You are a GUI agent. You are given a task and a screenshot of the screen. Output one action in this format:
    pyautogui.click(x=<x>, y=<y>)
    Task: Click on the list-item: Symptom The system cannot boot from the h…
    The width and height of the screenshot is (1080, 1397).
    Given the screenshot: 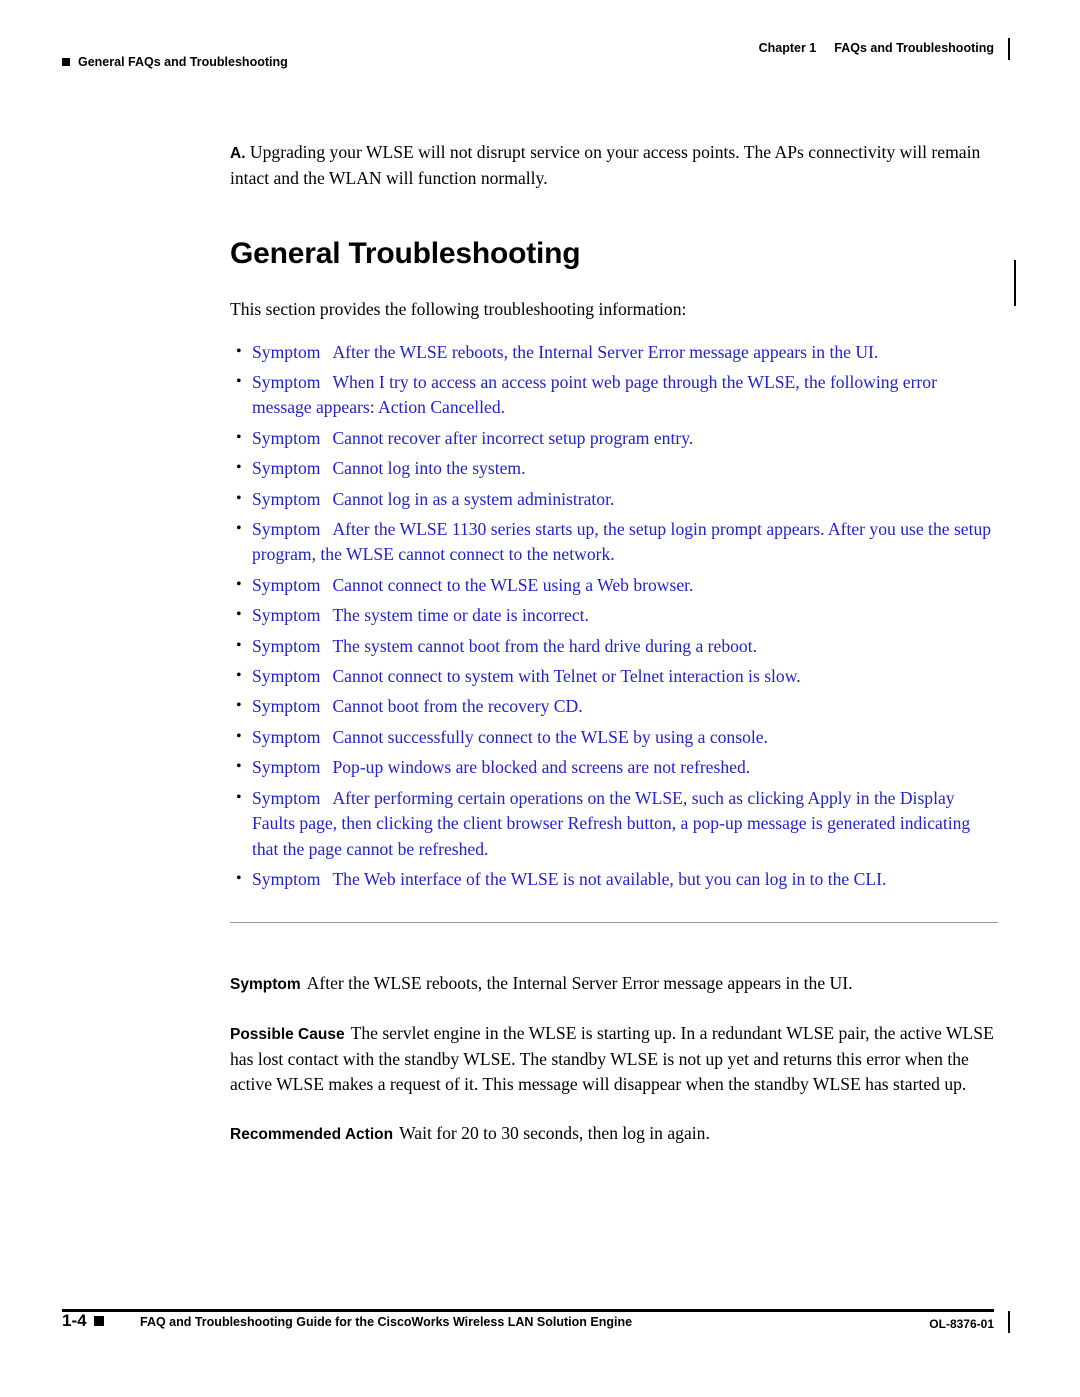 What is the action you would take?
    pyautogui.click(x=614, y=646)
    